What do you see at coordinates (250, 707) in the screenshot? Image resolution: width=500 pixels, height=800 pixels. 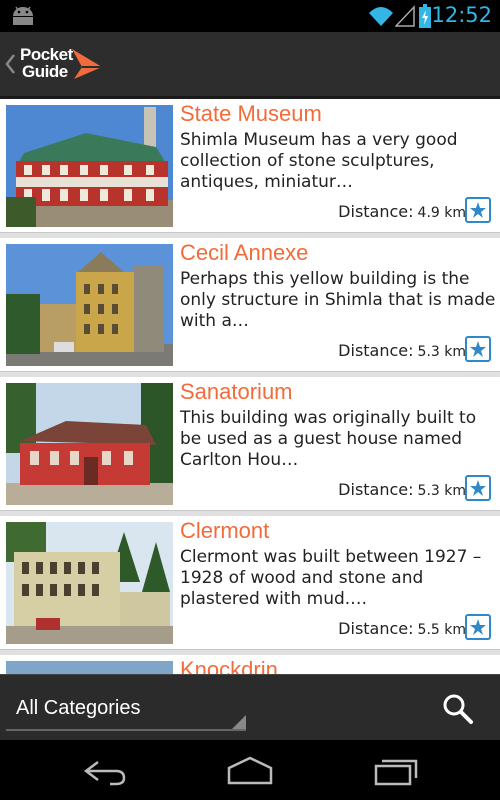 I see `bottom-bar: All Categories` at bounding box center [250, 707].